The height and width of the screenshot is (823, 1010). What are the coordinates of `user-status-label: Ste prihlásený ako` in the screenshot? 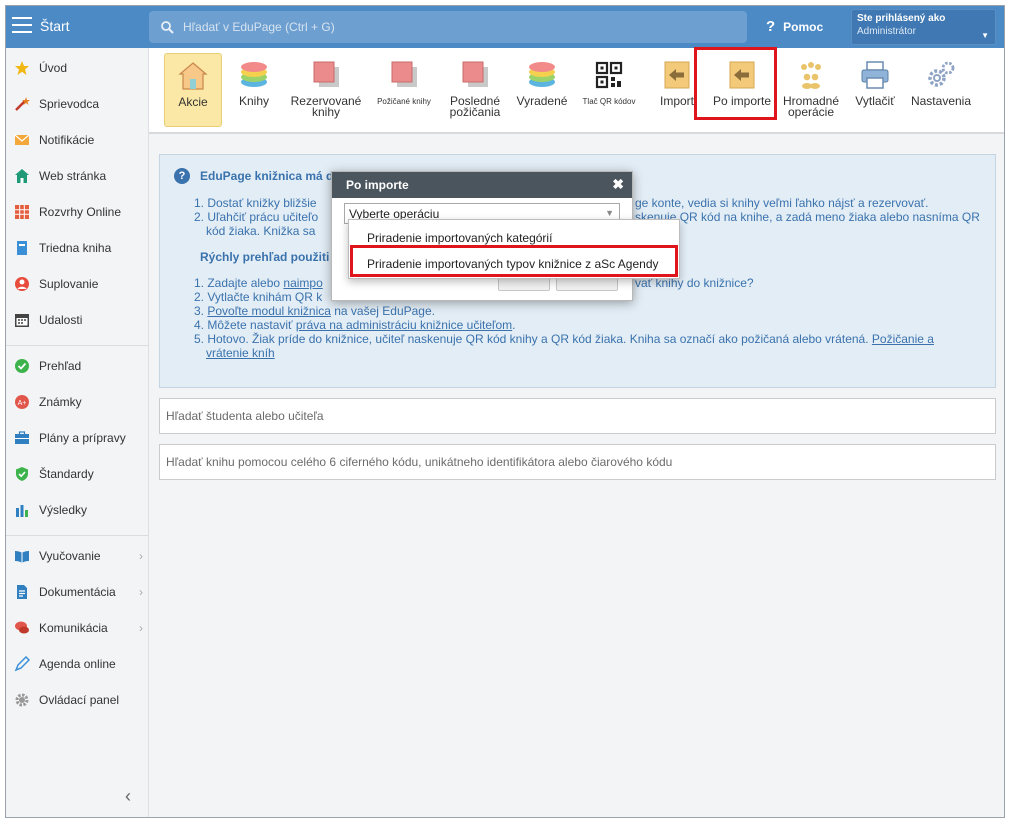 It's located at (901, 18).